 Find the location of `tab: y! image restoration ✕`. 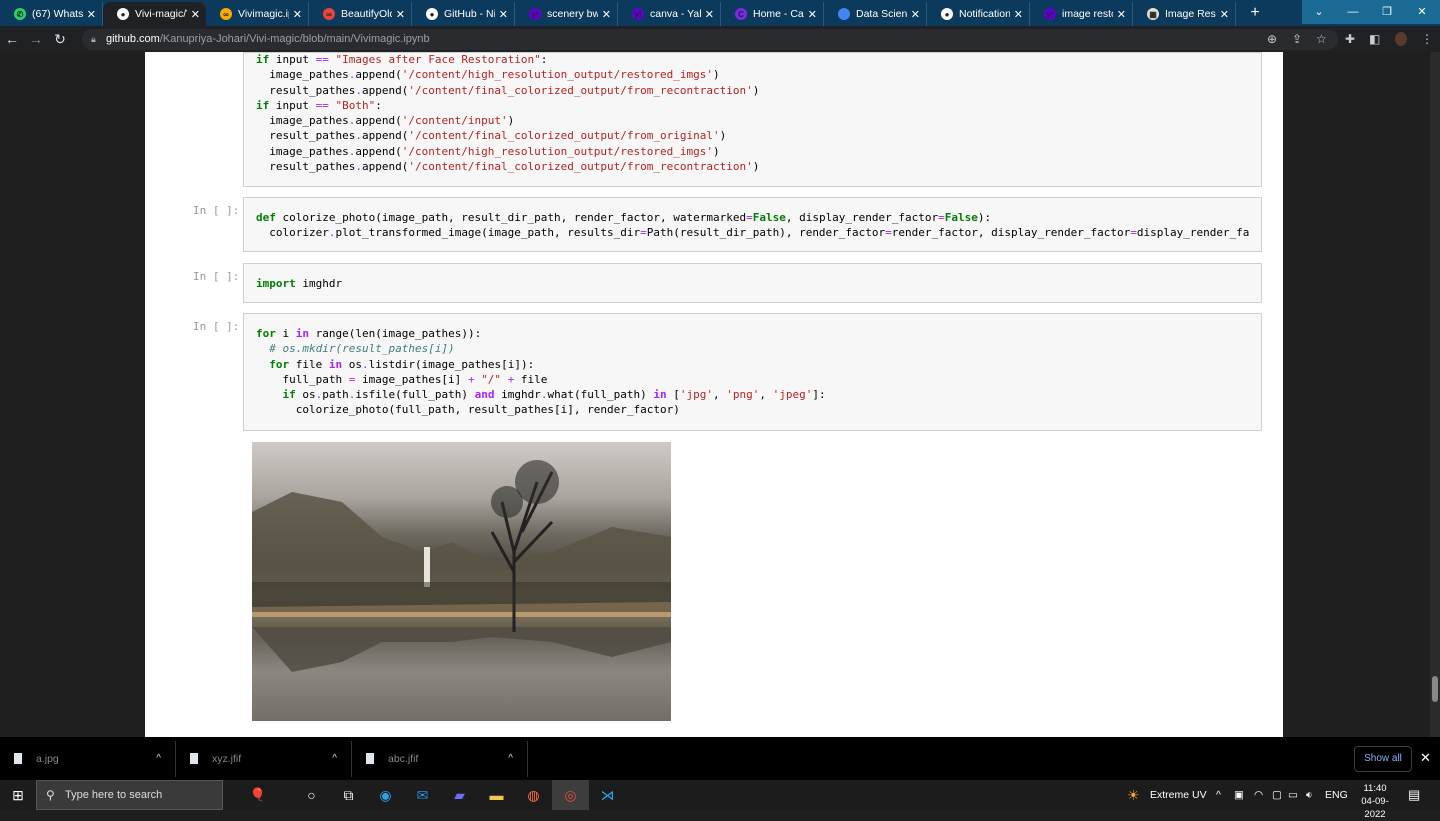

tab: y! image restoration ✕ is located at coordinates (1081, 14).